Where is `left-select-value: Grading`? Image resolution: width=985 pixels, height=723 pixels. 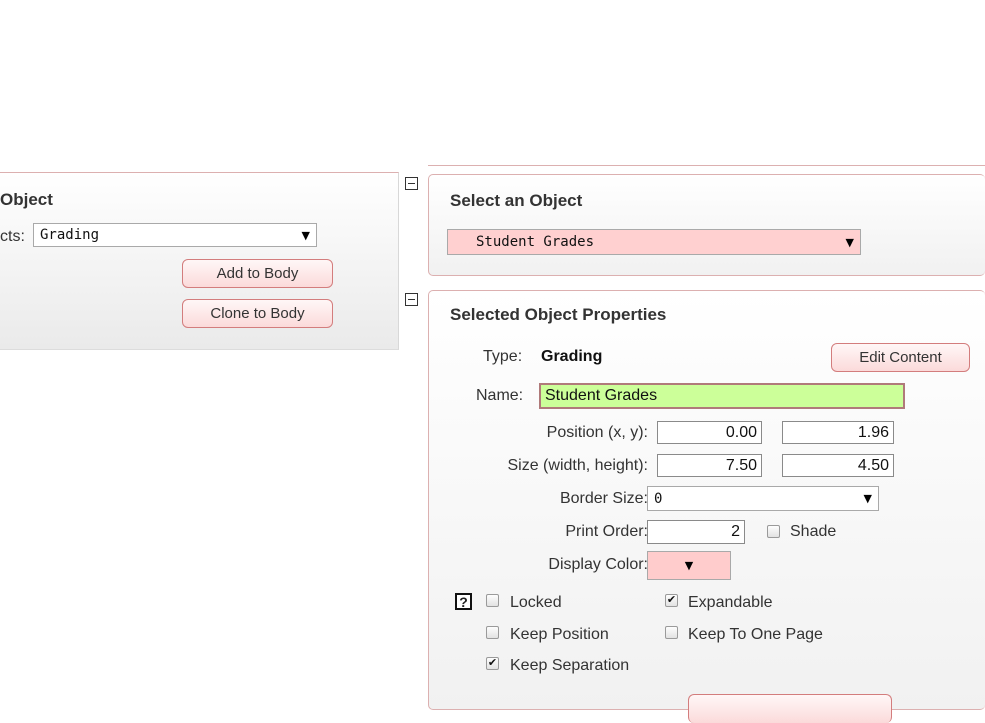 left-select-value: Grading is located at coordinates (70, 235).